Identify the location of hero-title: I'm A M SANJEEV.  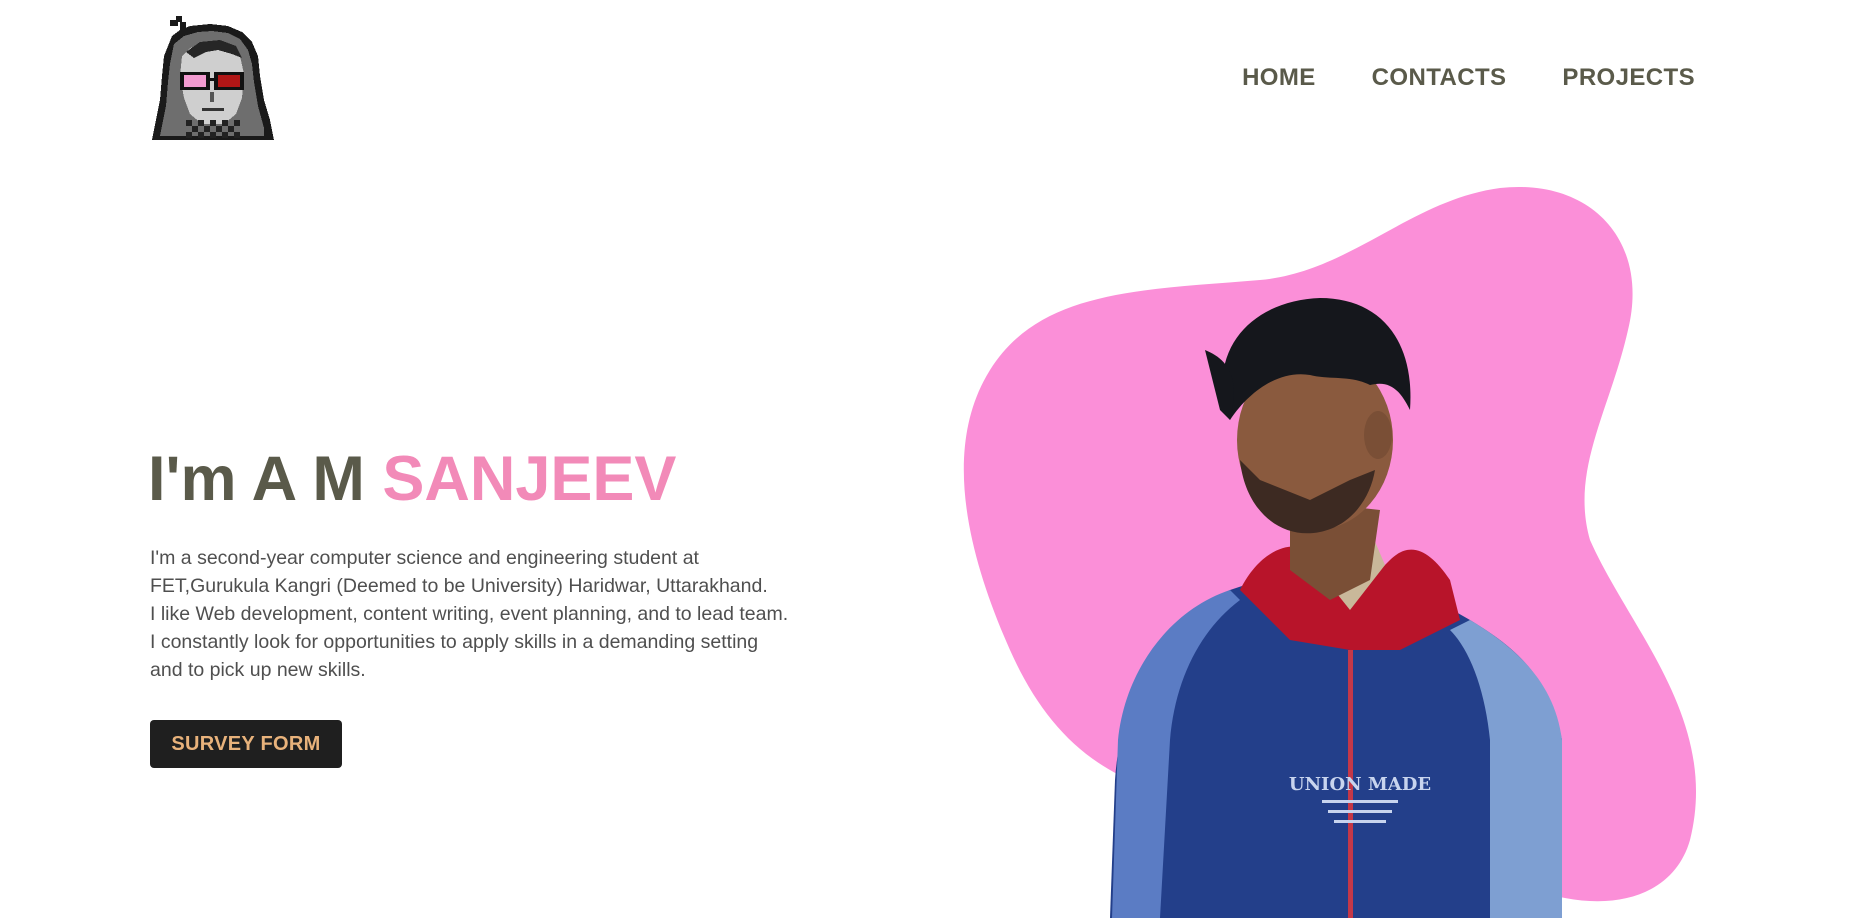
(412, 479).